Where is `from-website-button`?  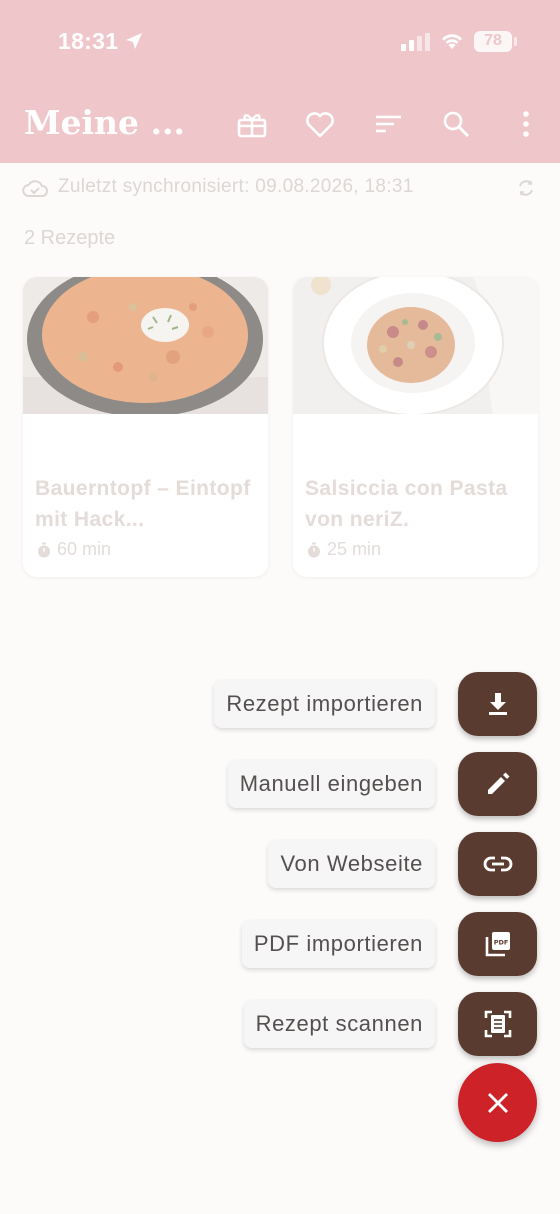 from-website-button is located at coordinates (497, 864).